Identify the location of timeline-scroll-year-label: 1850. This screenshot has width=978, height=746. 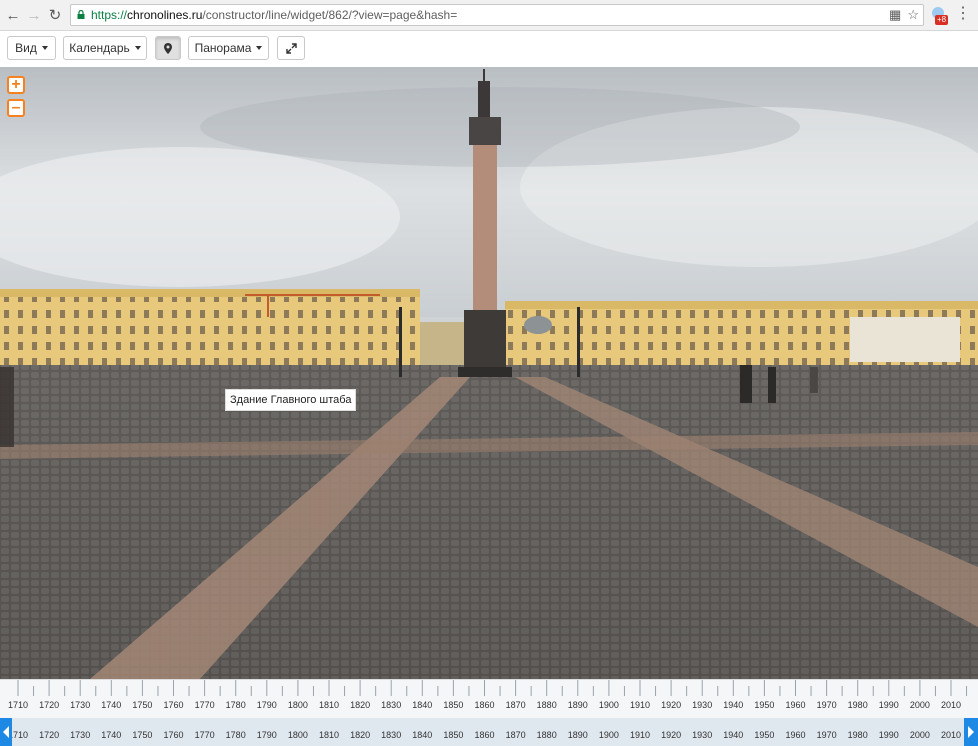
(453, 735).